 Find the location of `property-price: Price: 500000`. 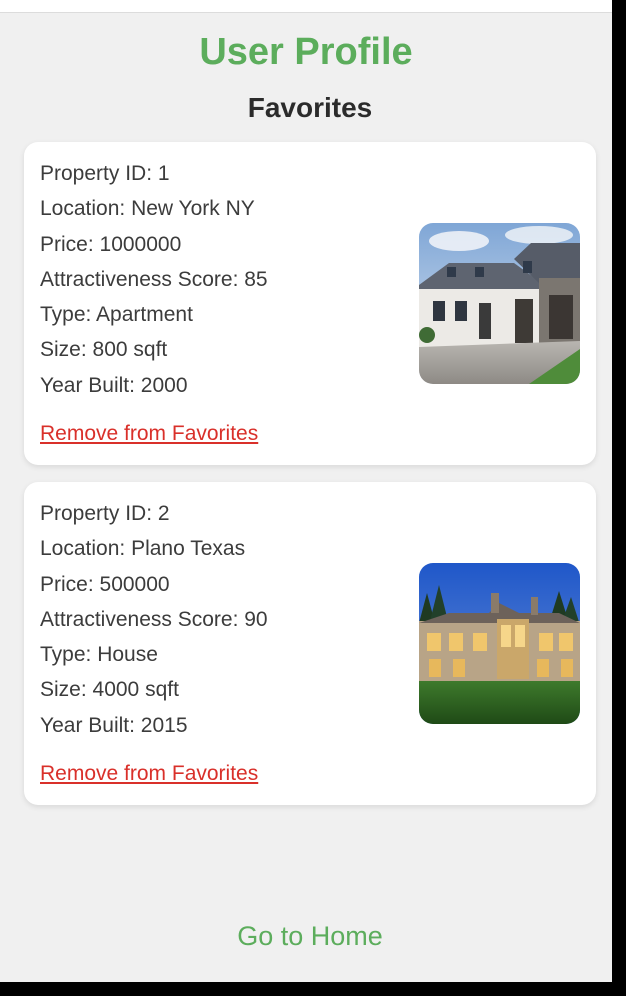

property-price: Price: 500000 is located at coordinates (105, 584).